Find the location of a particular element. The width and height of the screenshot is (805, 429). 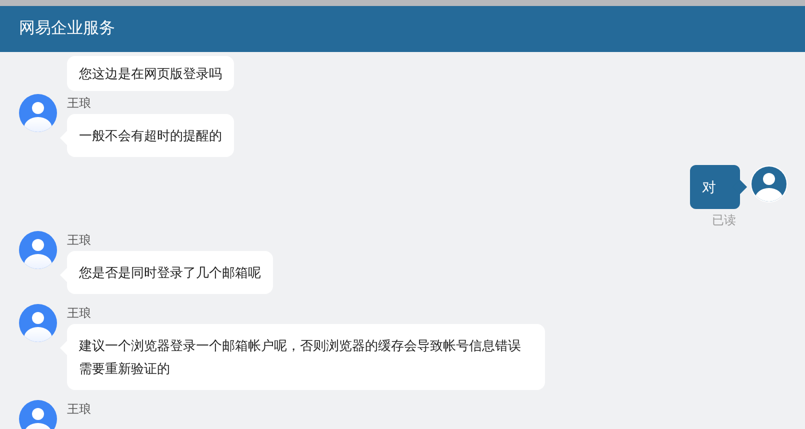

message-bubble: 对 is located at coordinates (715, 187).